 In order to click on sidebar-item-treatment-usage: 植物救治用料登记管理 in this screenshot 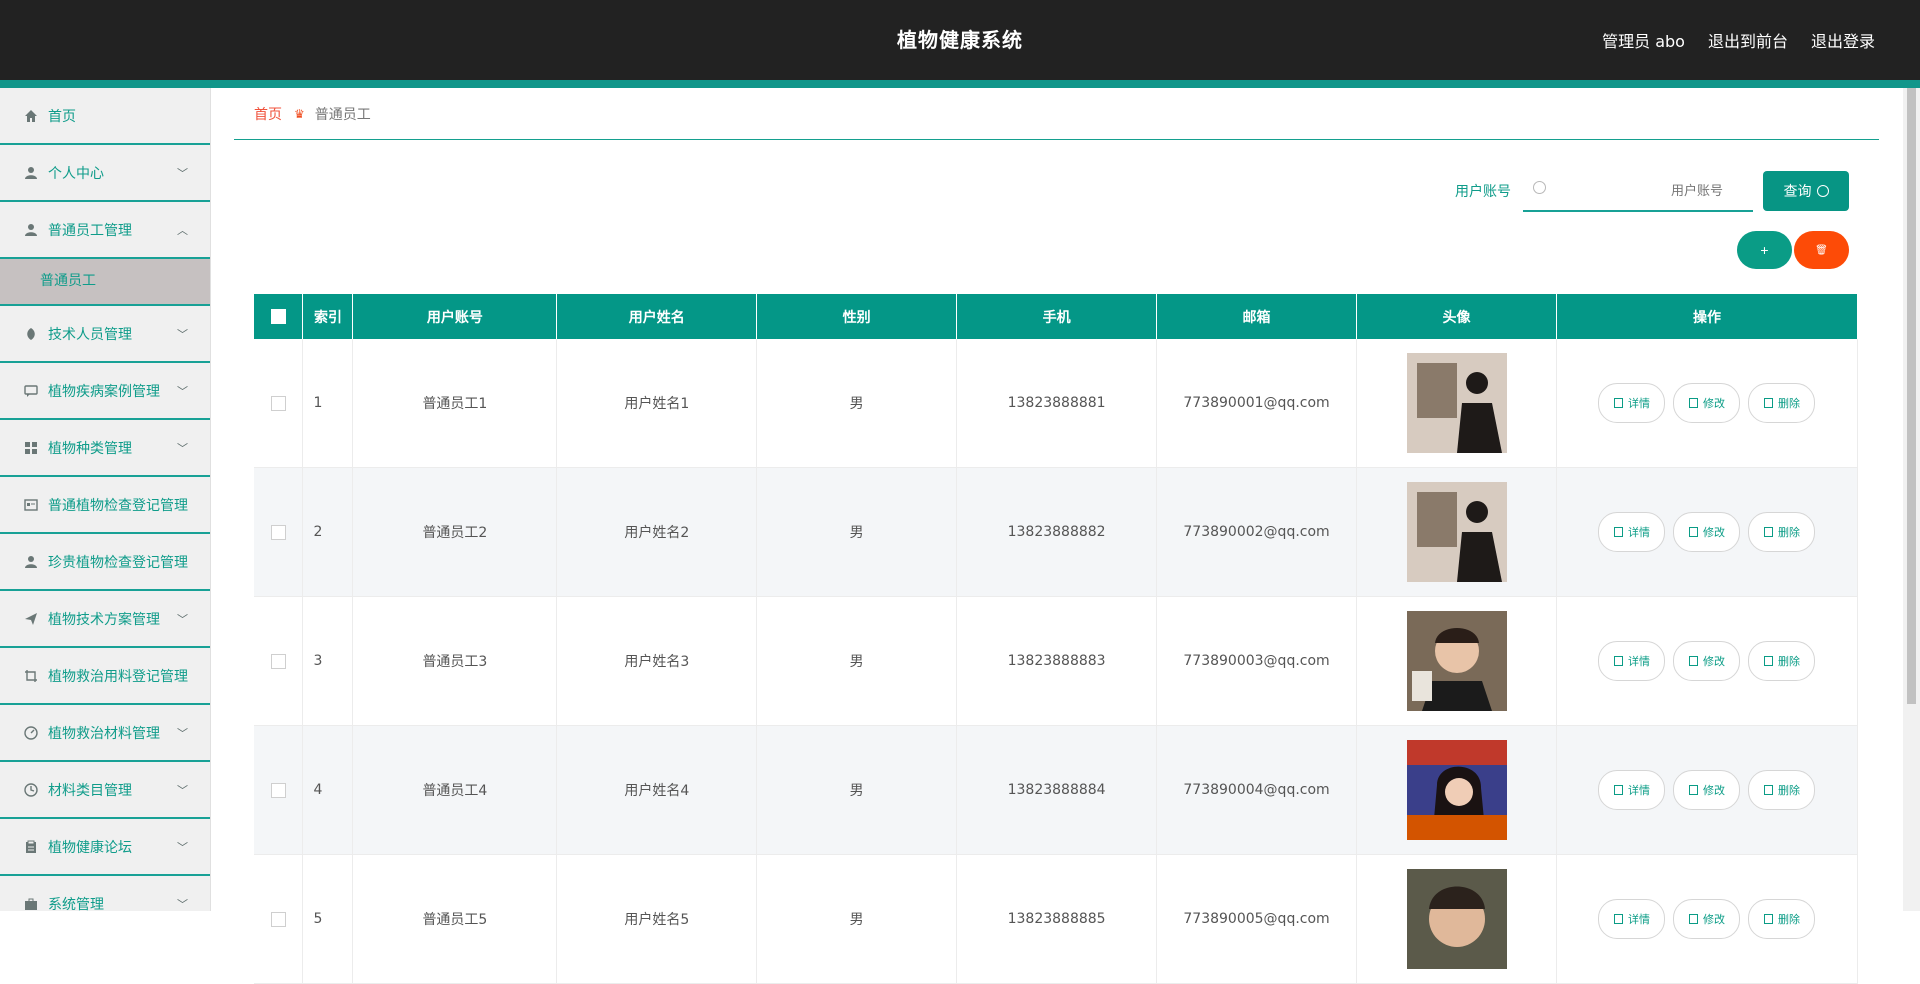, I will do `click(105, 676)`.